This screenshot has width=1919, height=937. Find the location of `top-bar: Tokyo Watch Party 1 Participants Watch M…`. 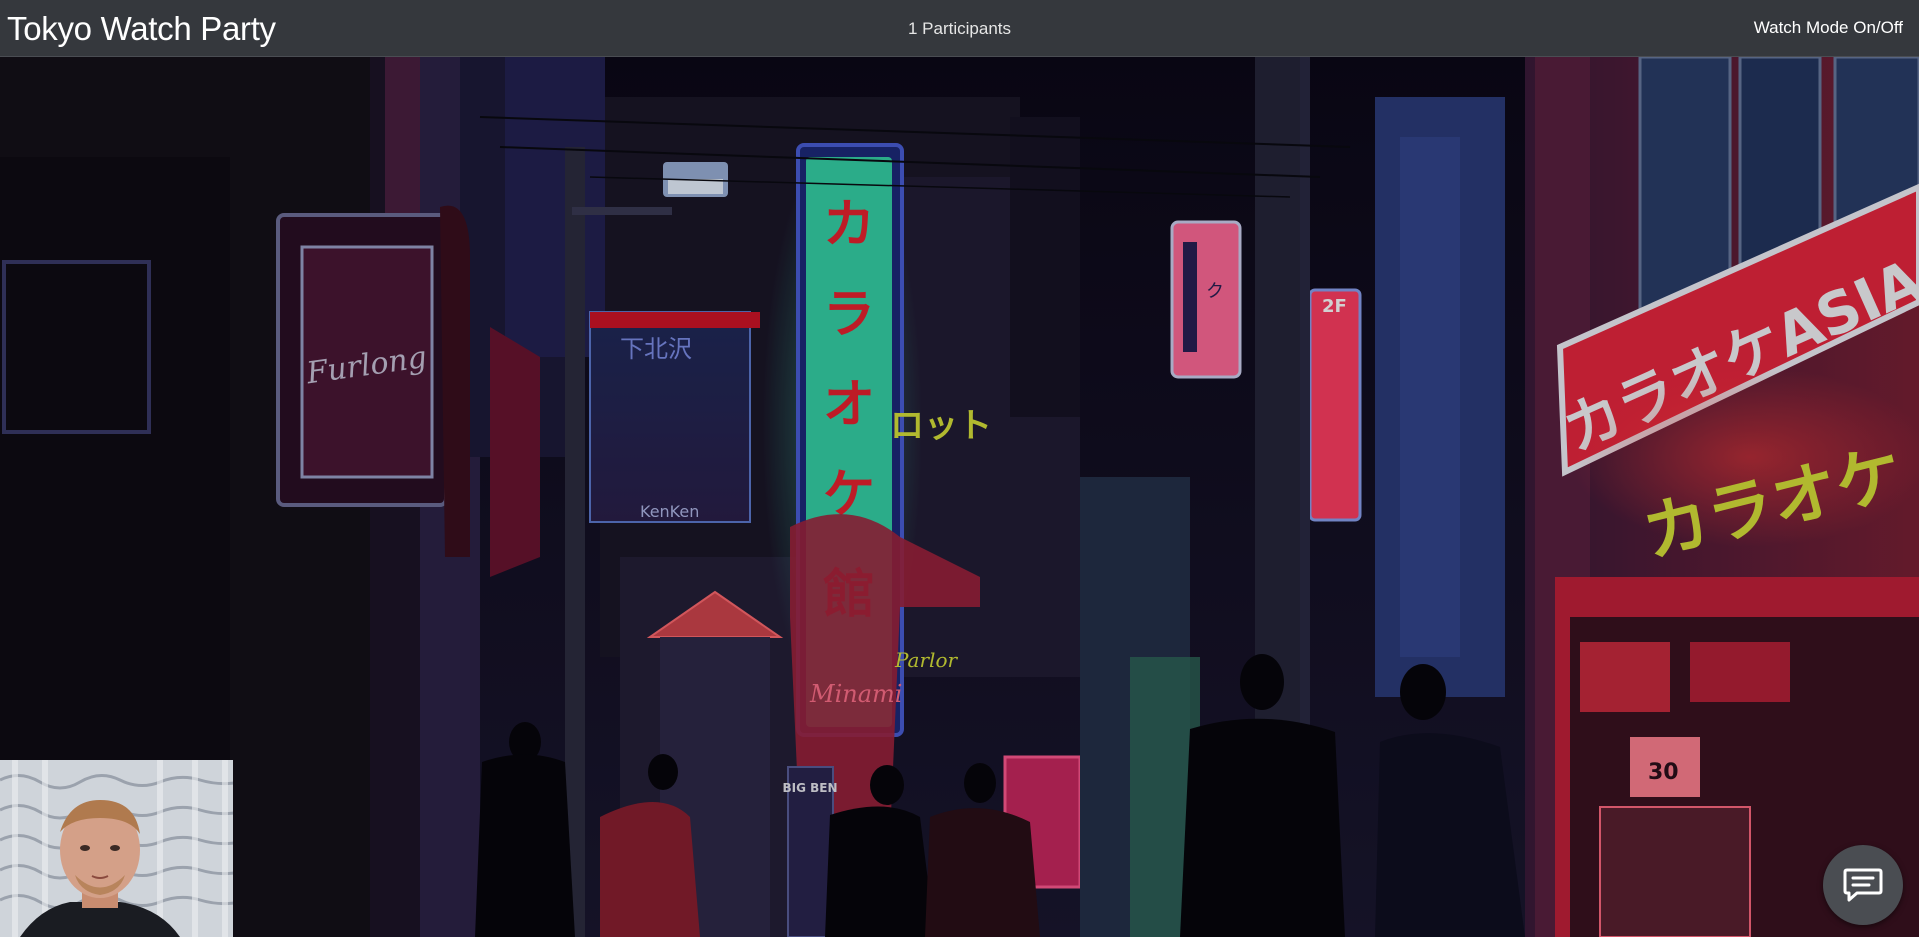

top-bar: Tokyo Watch Party 1 Participants Watch M… is located at coordinates (959, 28).